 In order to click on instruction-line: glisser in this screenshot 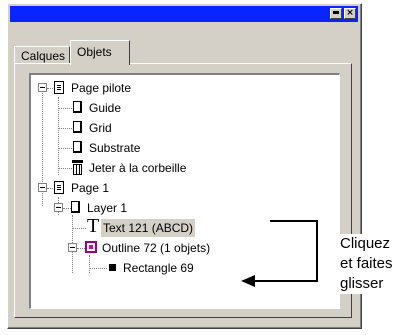, I will do `click(362, 283)`.